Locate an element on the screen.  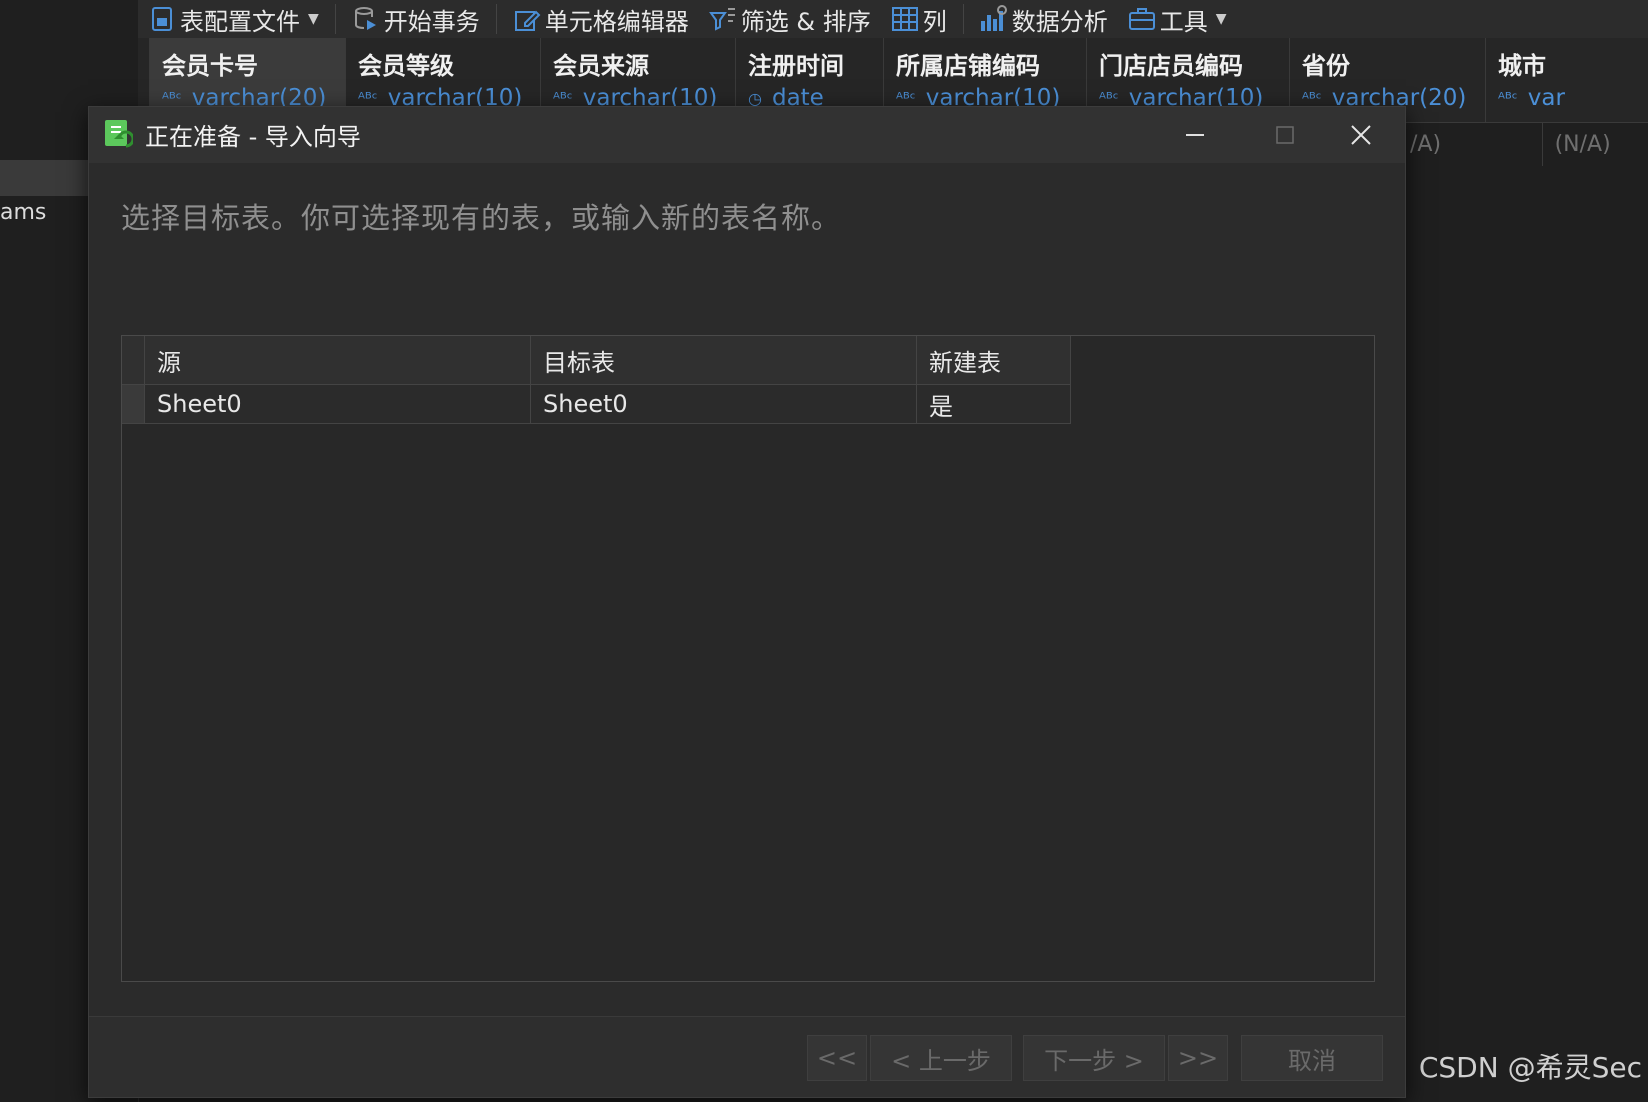
first-step-button: << is located at coordinates (837, 1058).